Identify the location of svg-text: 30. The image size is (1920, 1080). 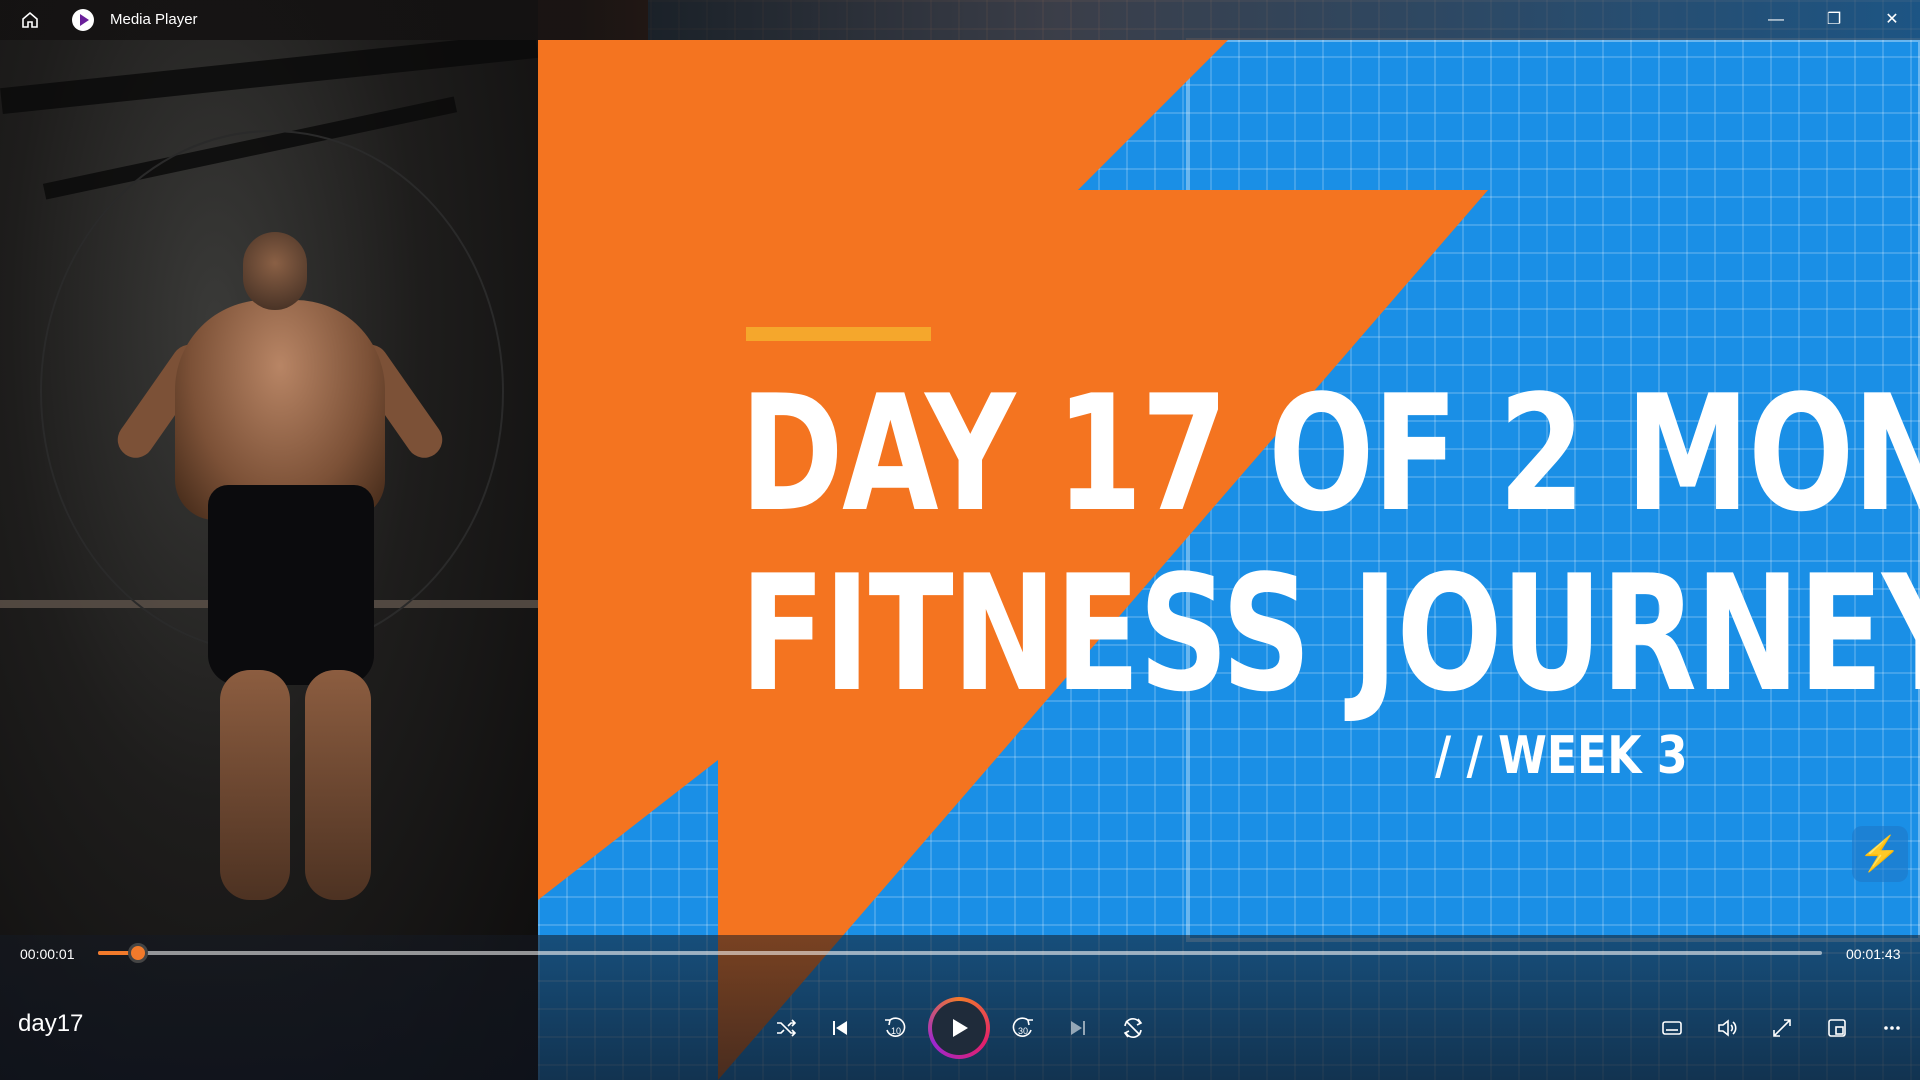
(1023, 1031).